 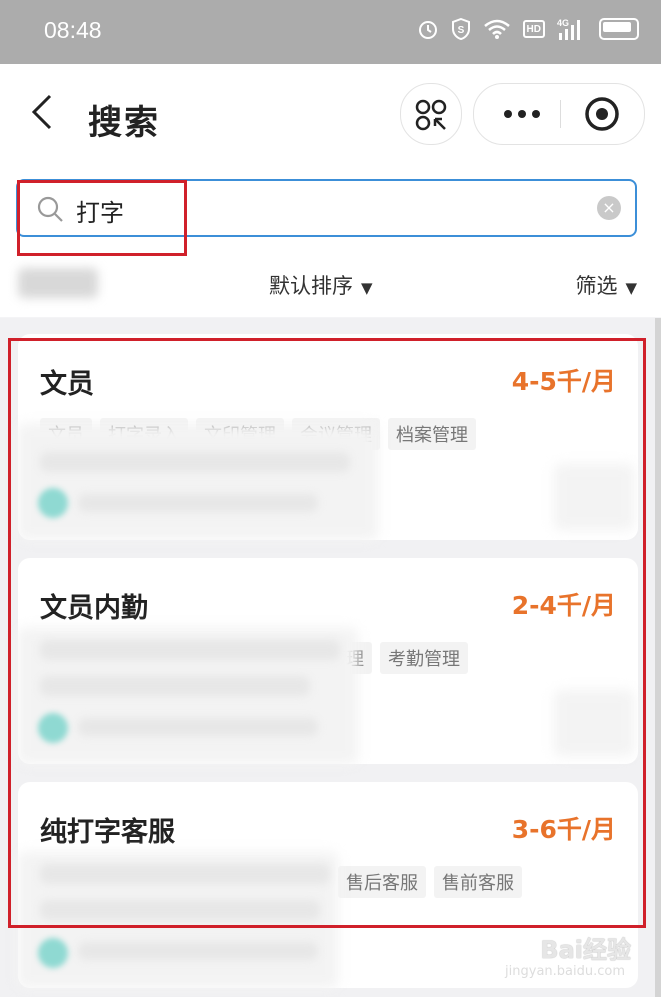 I want to click on mini-program-capsule, so click(x=559, y=114).